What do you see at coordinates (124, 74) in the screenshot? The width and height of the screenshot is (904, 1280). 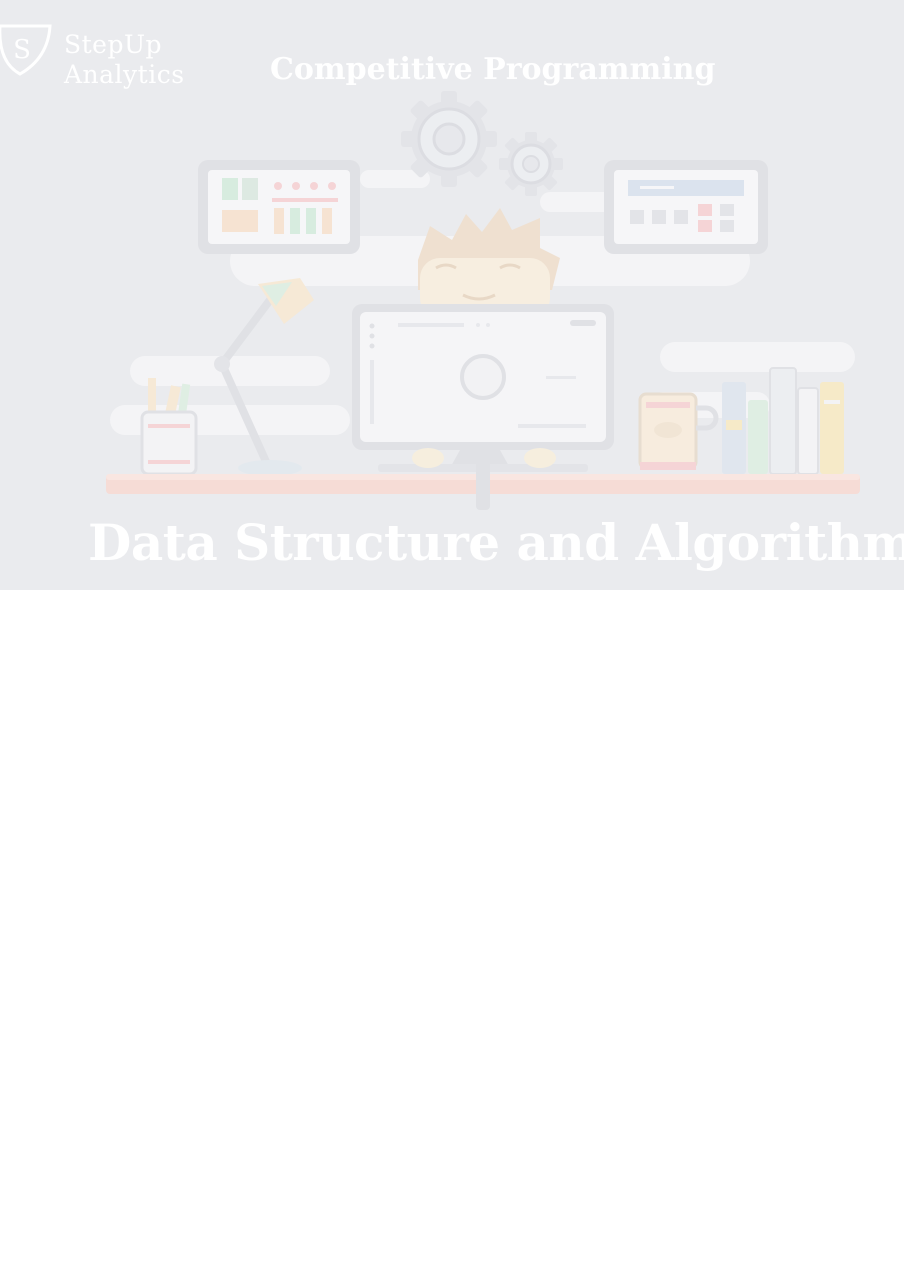 I see `brand-name-line2: Analytics` at bounding box center [124, 74].